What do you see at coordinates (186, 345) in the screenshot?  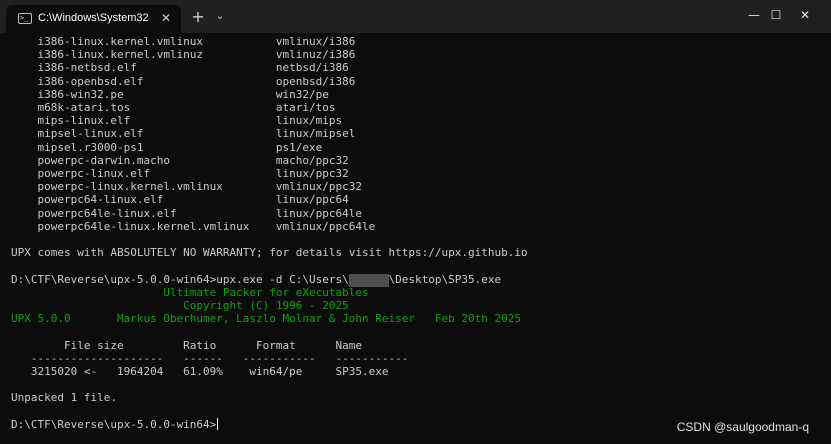 I see `terminal-line: File size Ratio Format Name` at bounding box center [186, 345].